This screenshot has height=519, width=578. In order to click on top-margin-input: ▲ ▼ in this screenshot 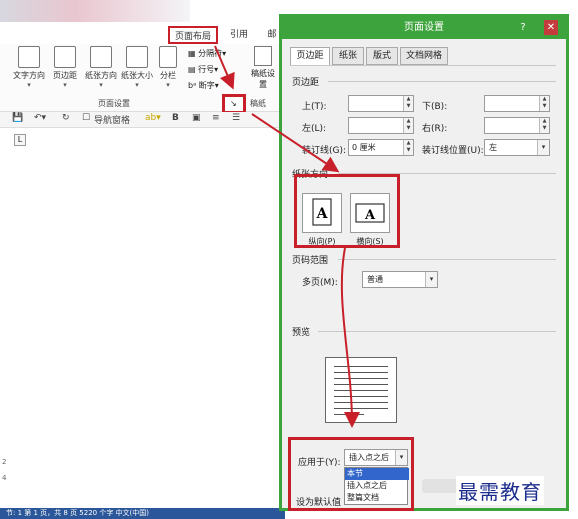, I will do `click(381, 103)`.